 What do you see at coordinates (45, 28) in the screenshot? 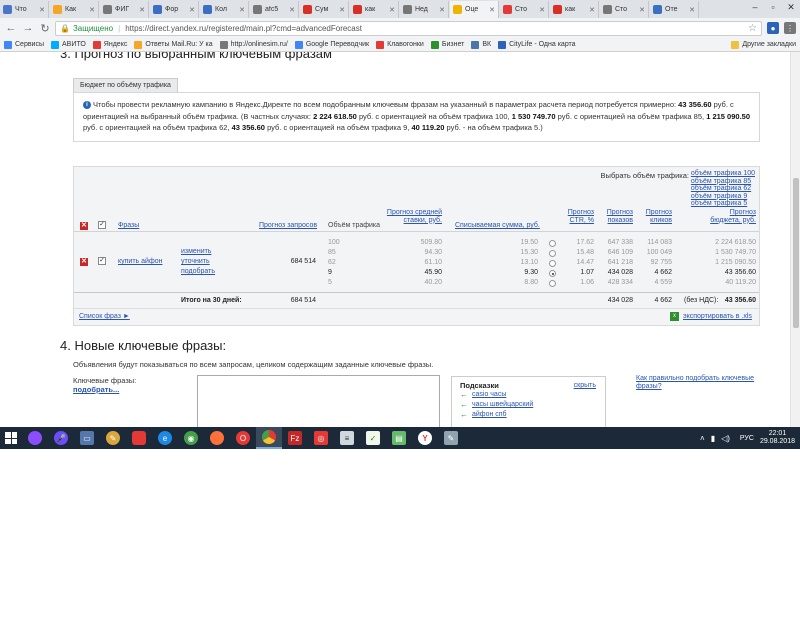
I see `reload-icon: ↻` at bounding box center [45, 28].